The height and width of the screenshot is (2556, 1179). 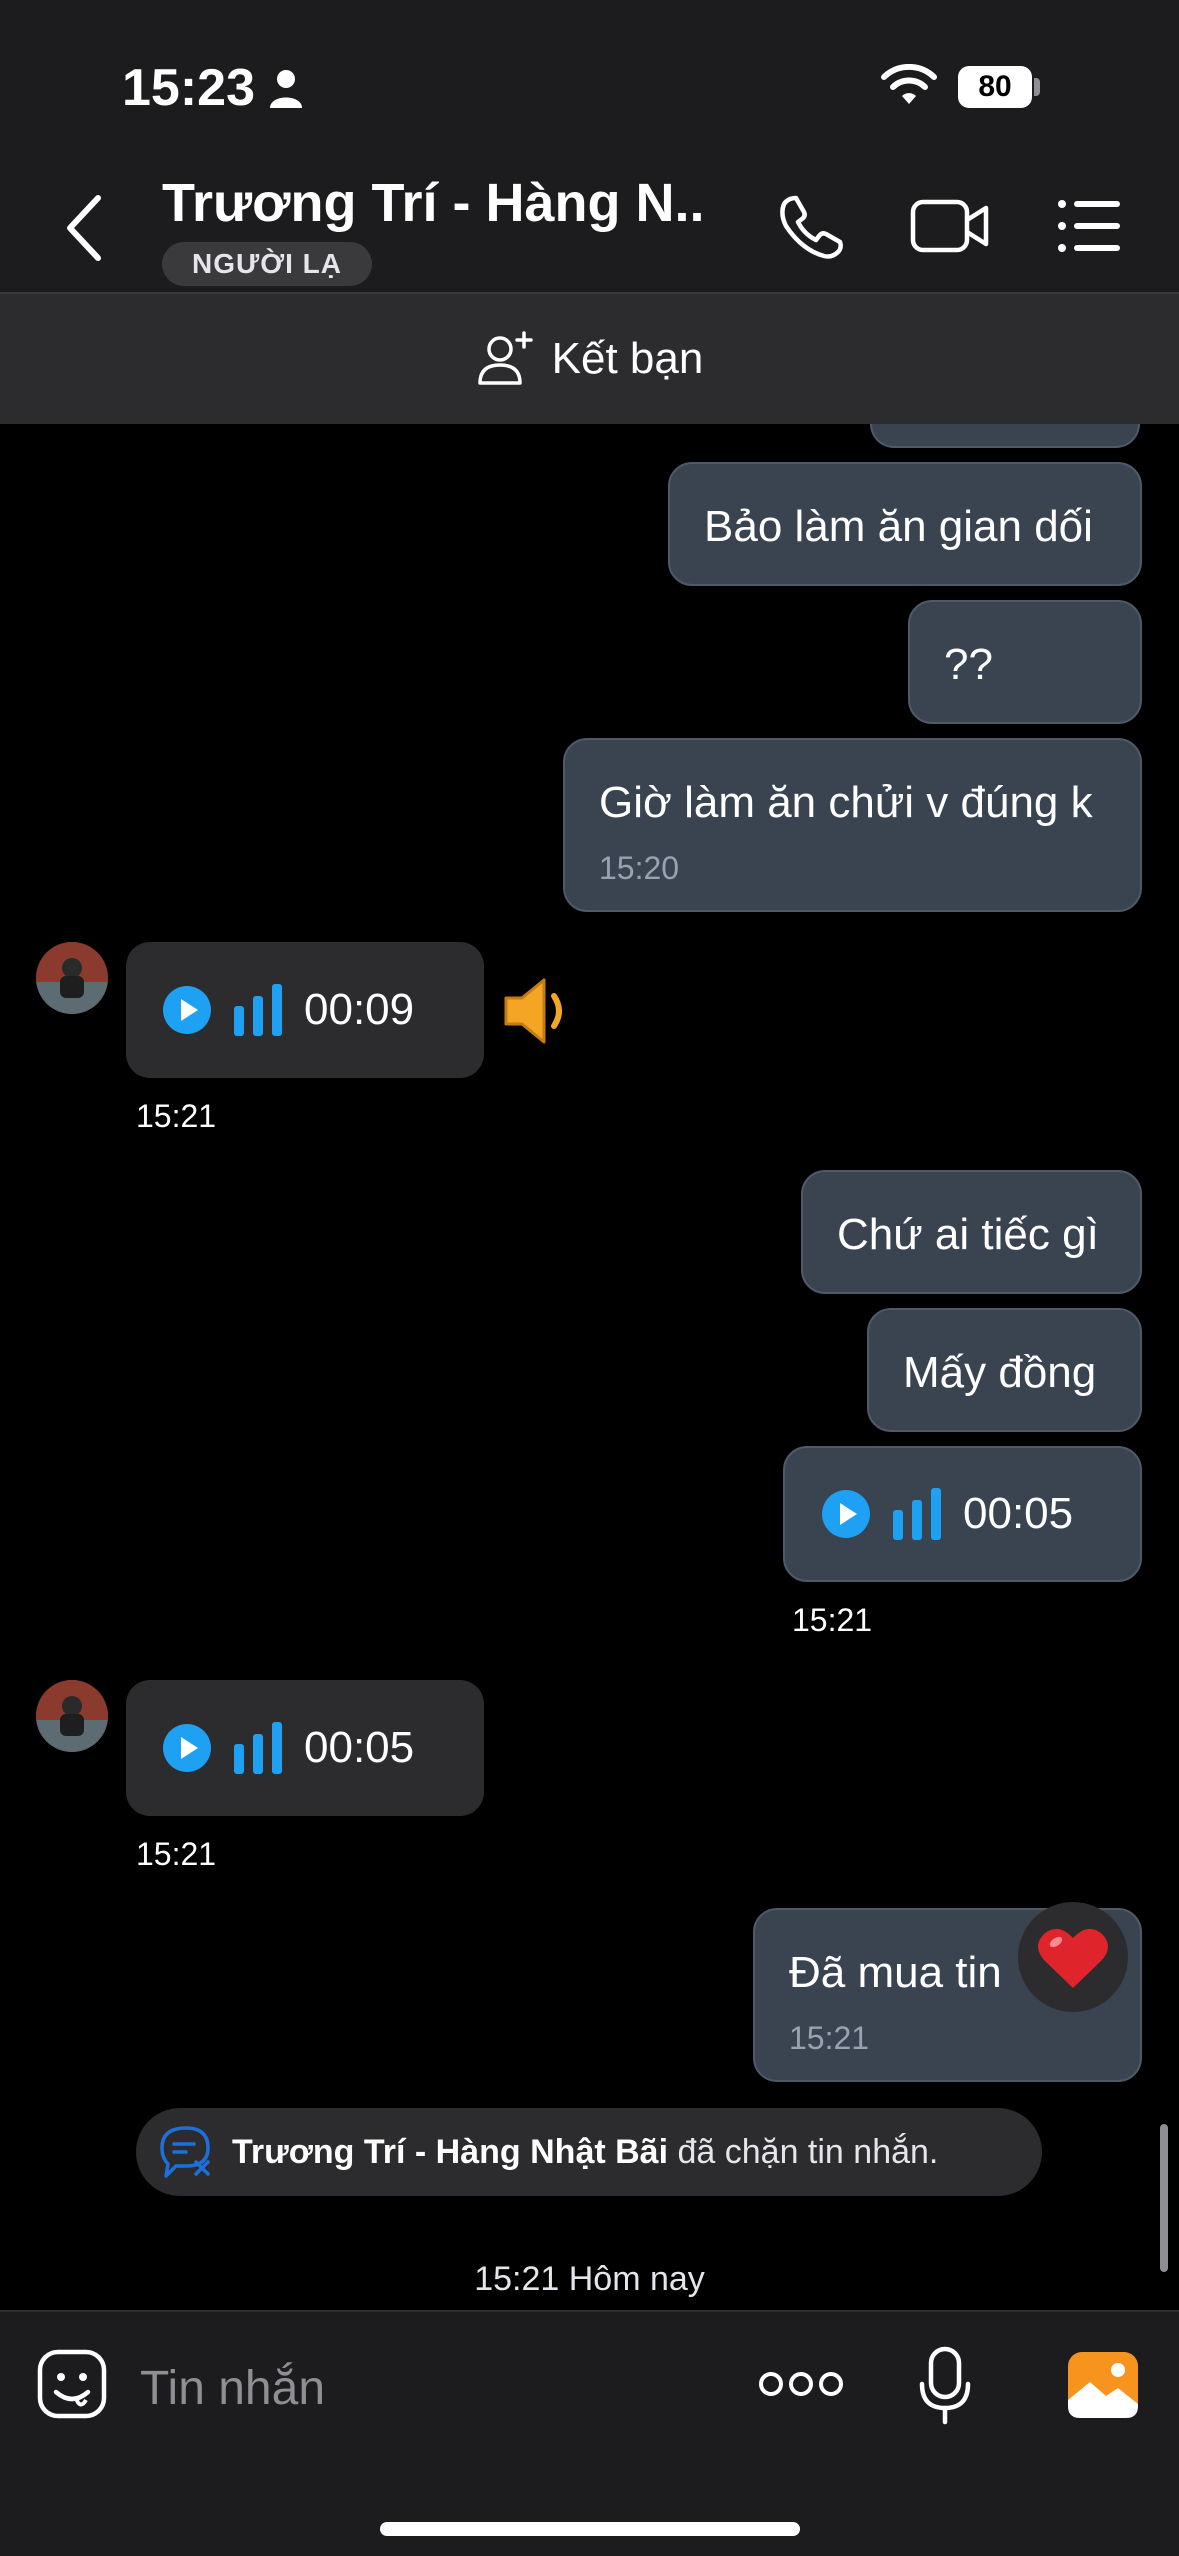 I want to click on phone-call-icon, so click(x=812, y=226).